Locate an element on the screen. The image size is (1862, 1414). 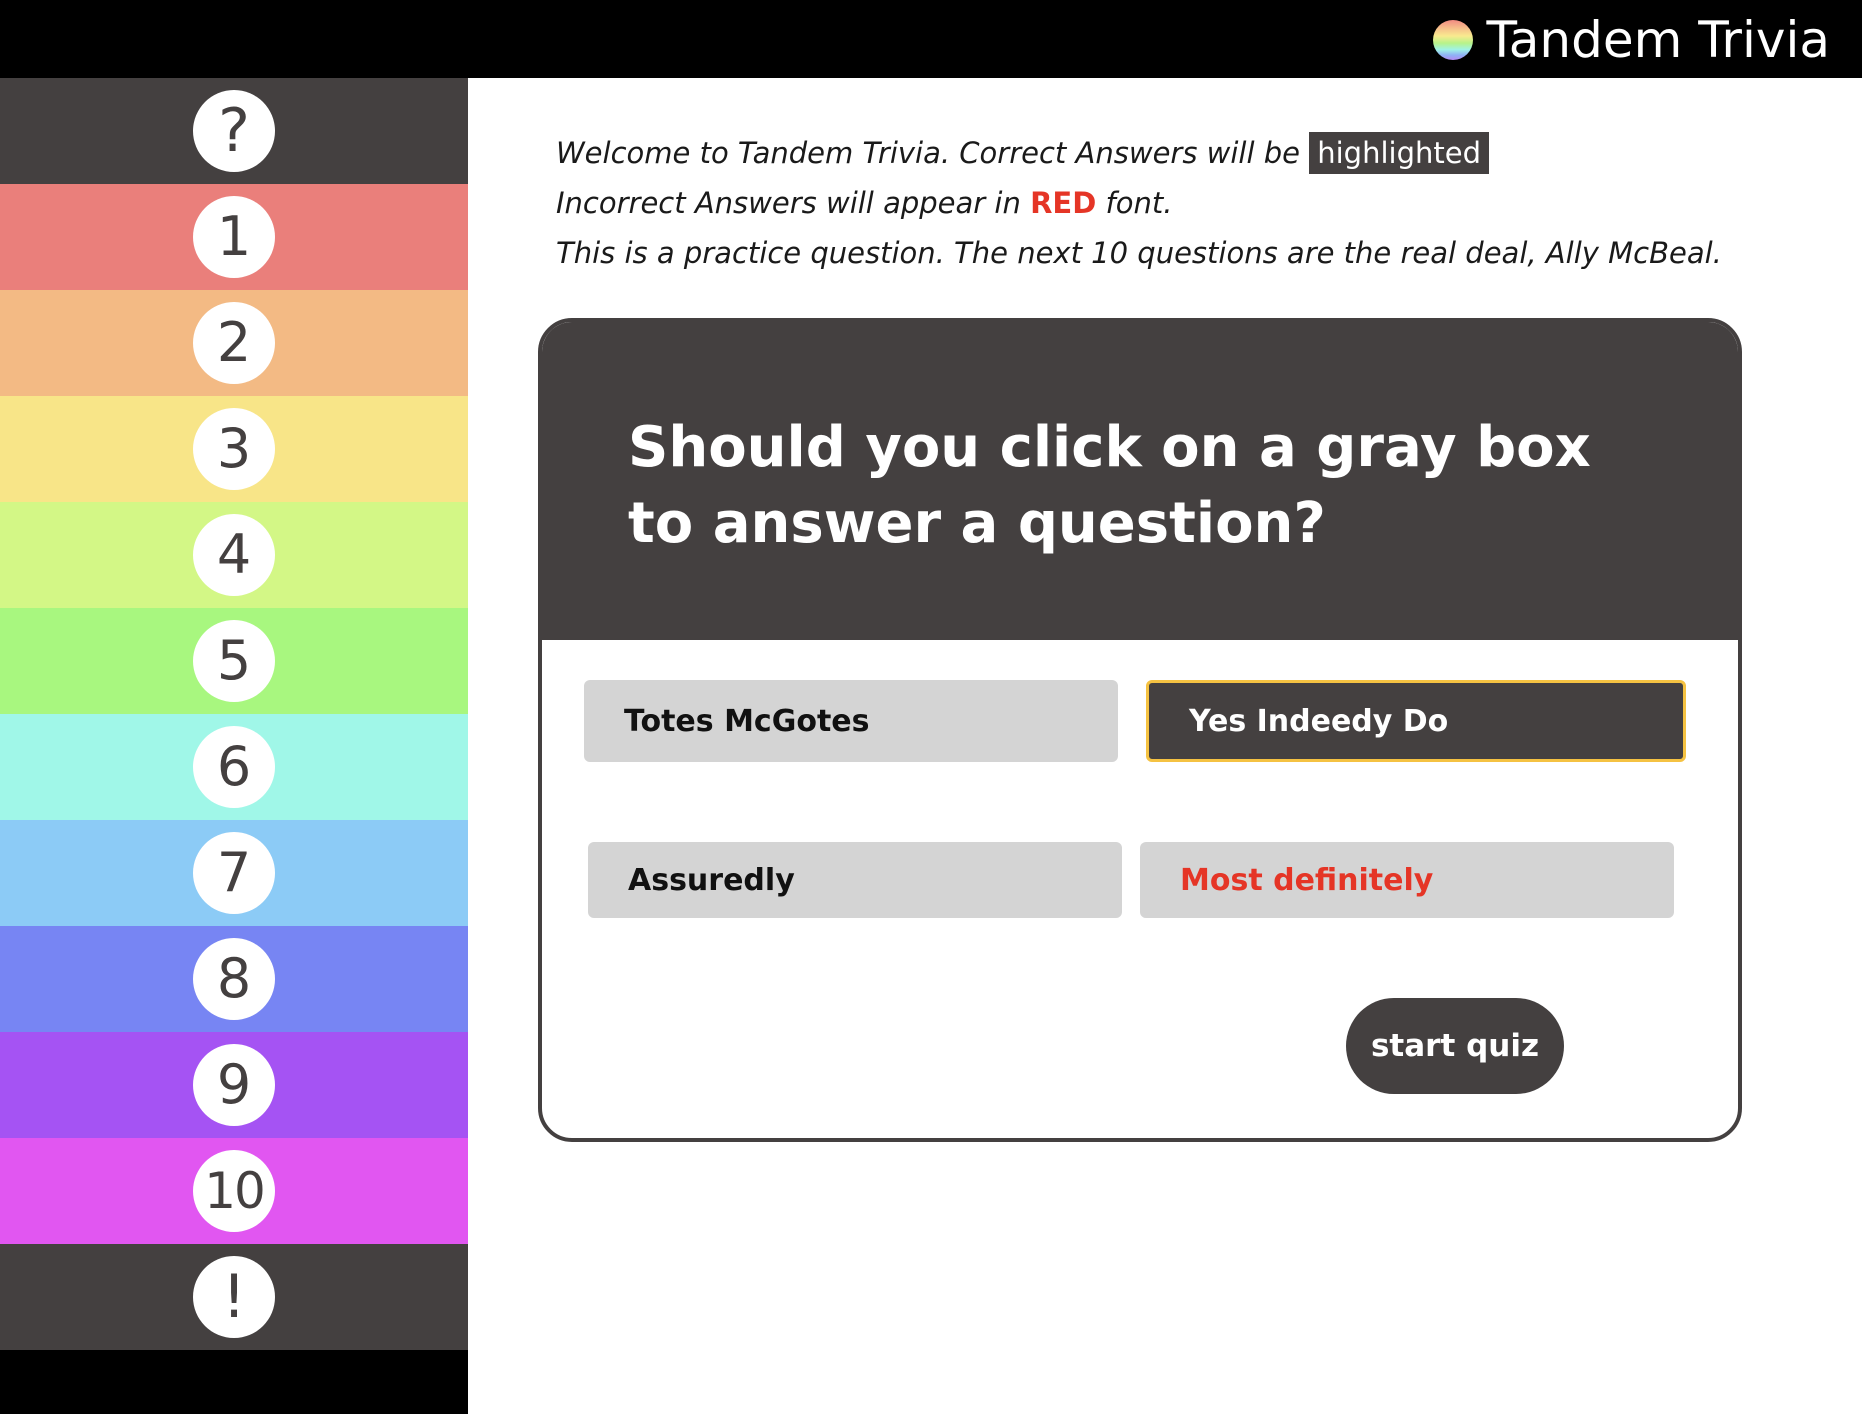
sidebar-item-9: 9 is located at coordinates (234, 1085).